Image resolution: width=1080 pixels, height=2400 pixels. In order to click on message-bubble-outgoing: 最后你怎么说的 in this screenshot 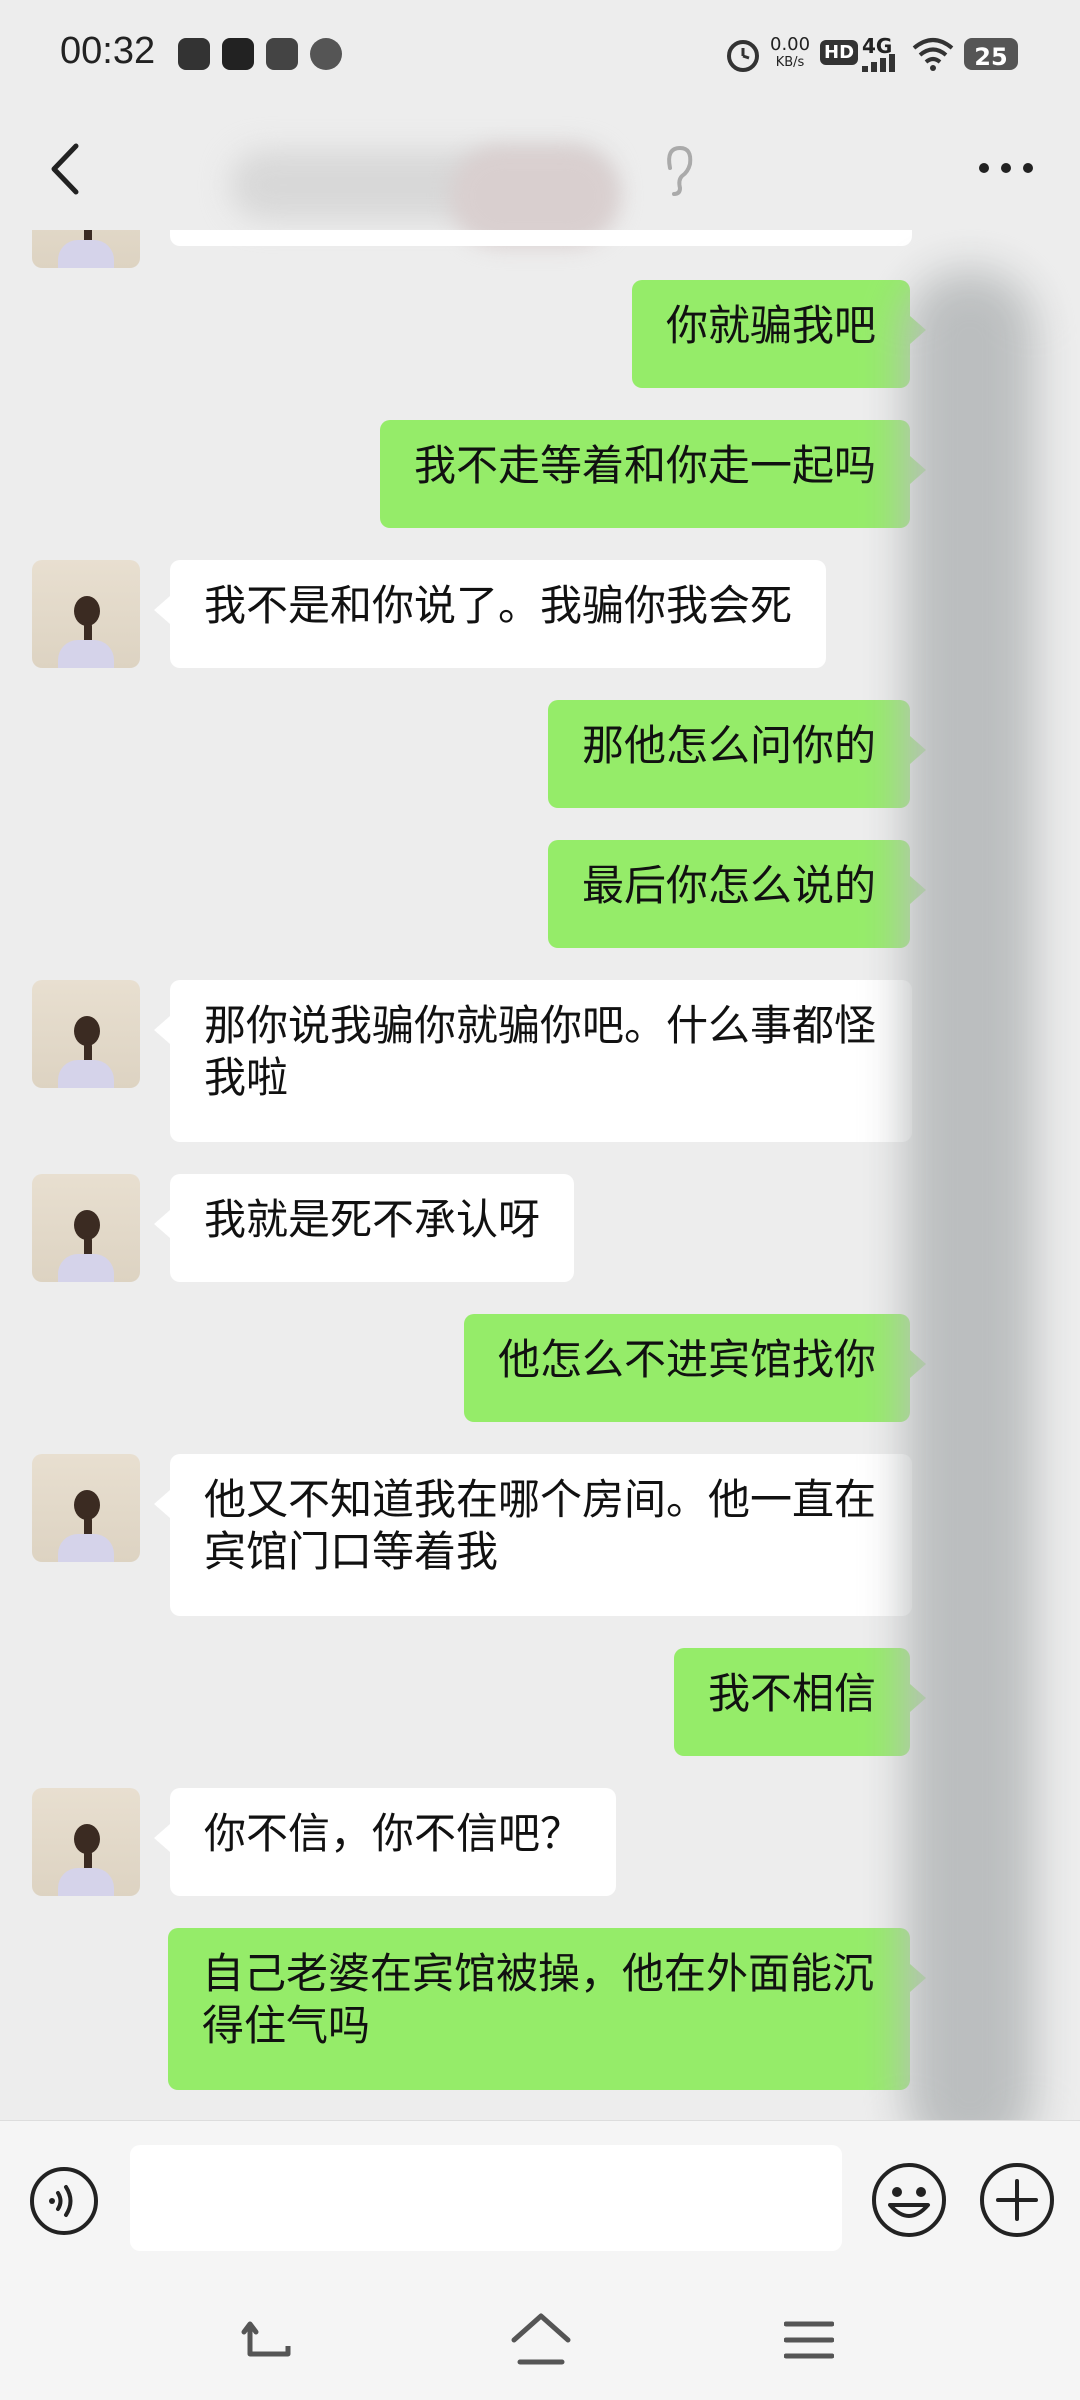, I will do `click(737, 894)`.